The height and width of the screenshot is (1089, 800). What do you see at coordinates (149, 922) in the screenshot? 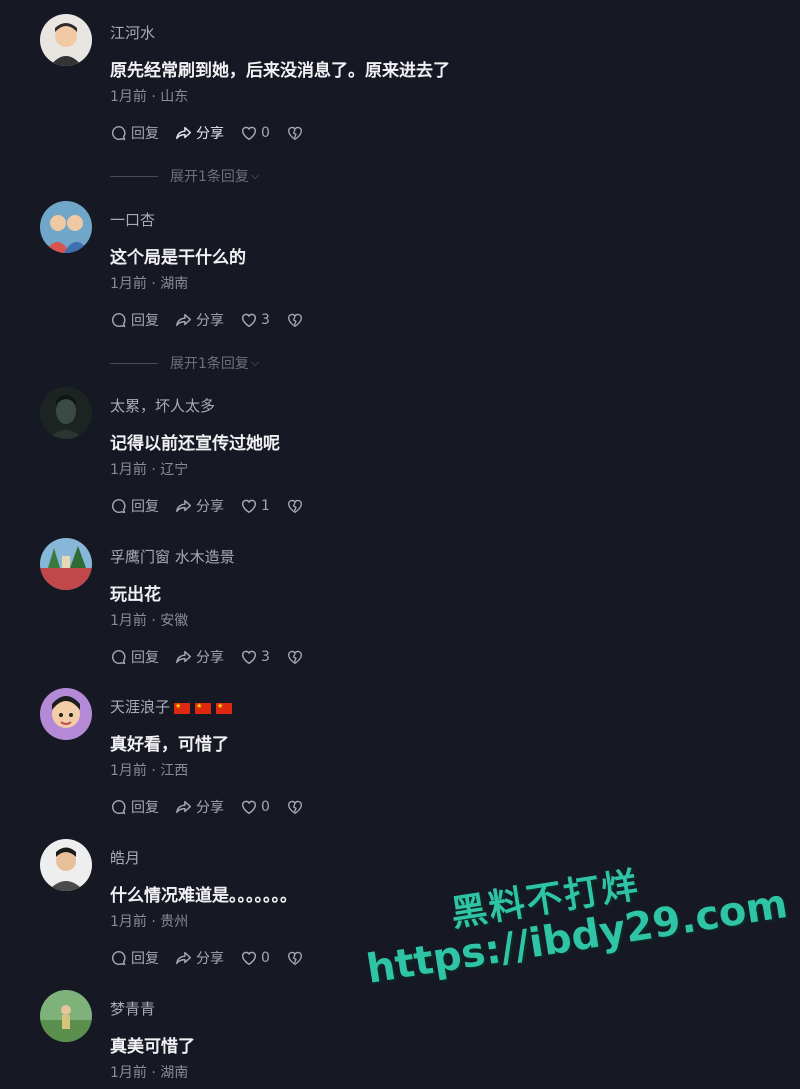
I see `comment-meta: 1月前 · 贵州` at bounding box center [149, 922].